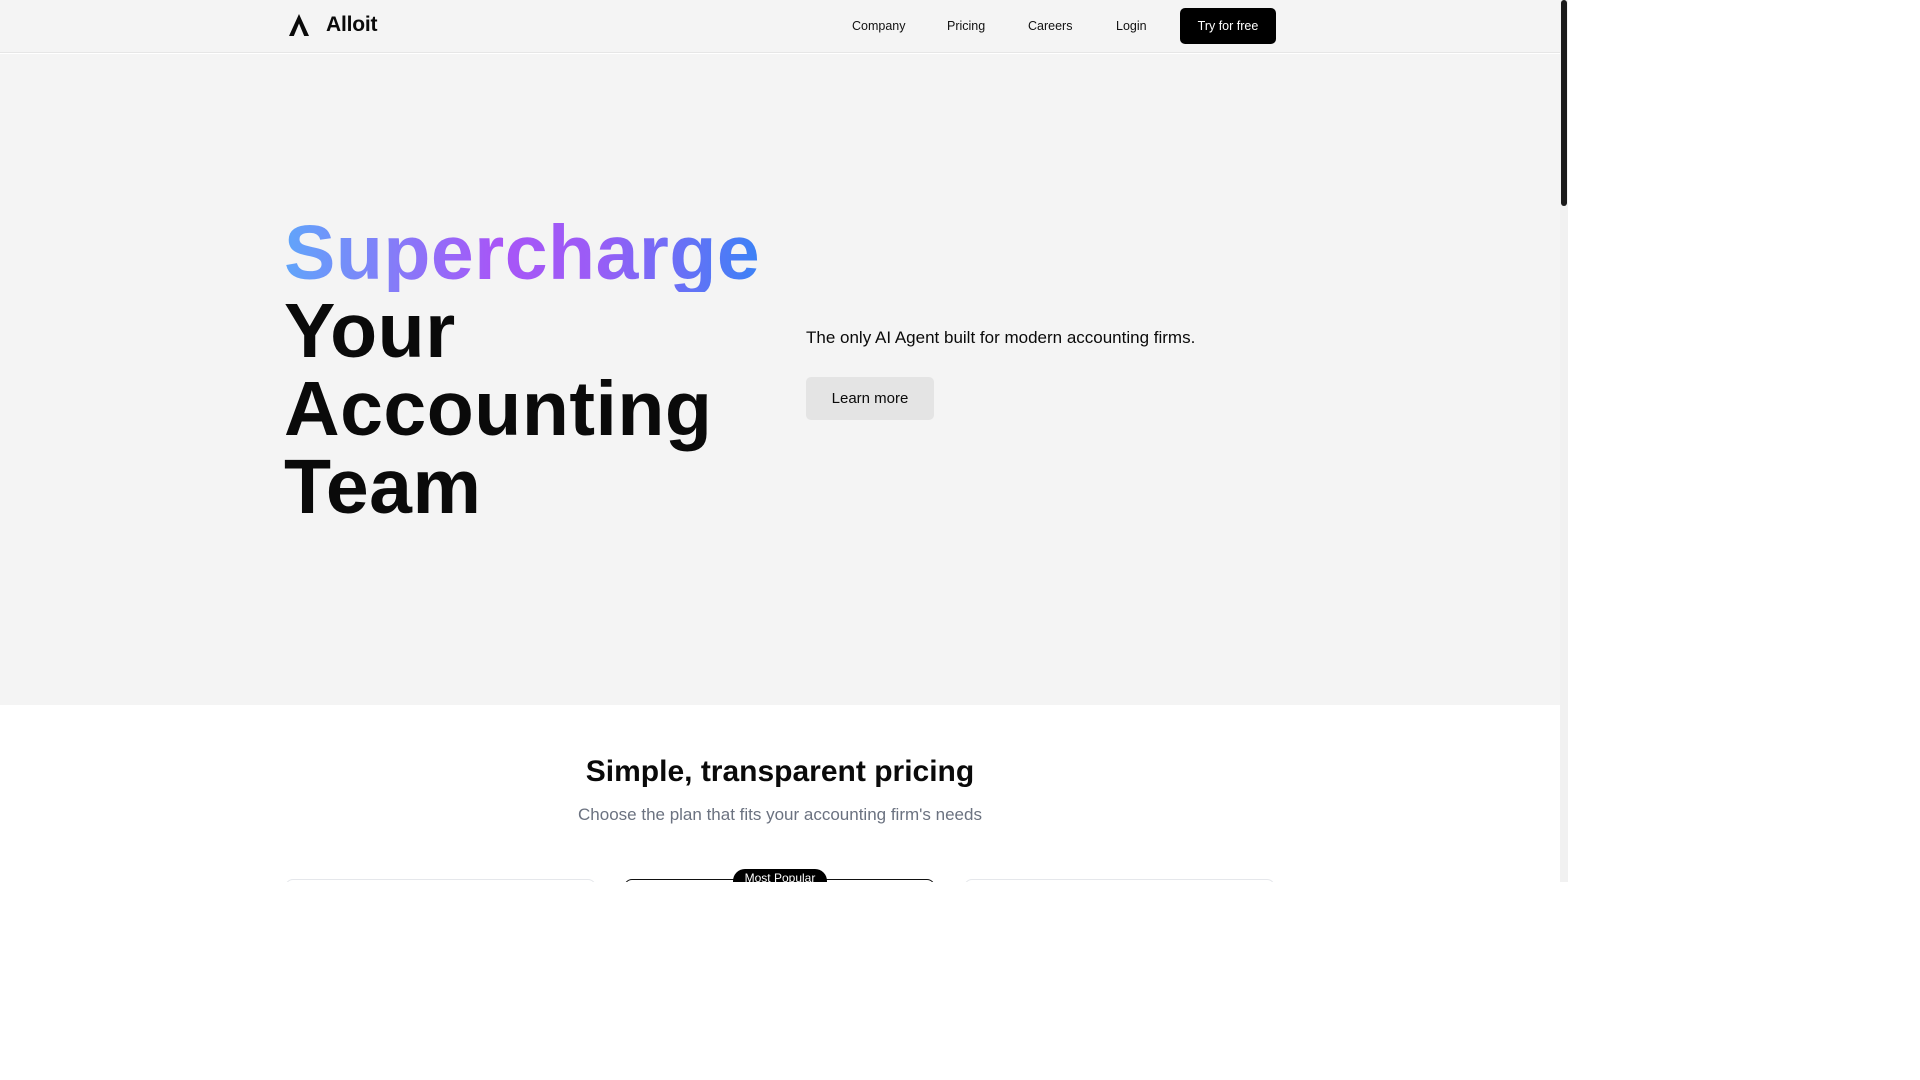 Image resolution: width=1920 pixels, height=1080 pixels. I want to click on headline-line-2: Accounting, so click(498, 409).